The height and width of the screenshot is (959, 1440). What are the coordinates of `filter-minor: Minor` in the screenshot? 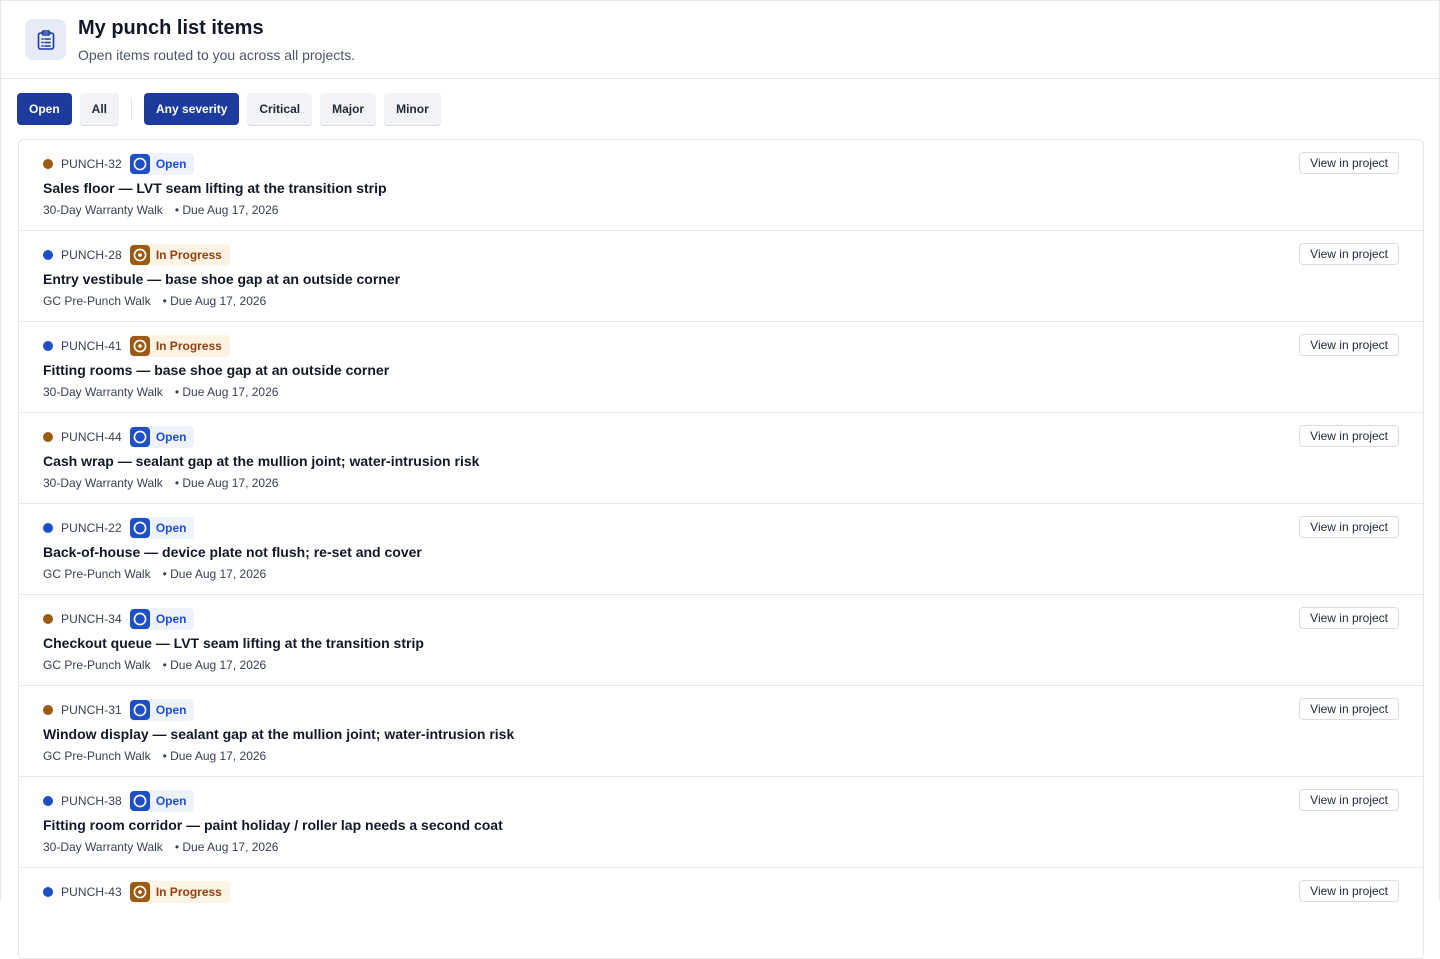 It's located at (412, 109).